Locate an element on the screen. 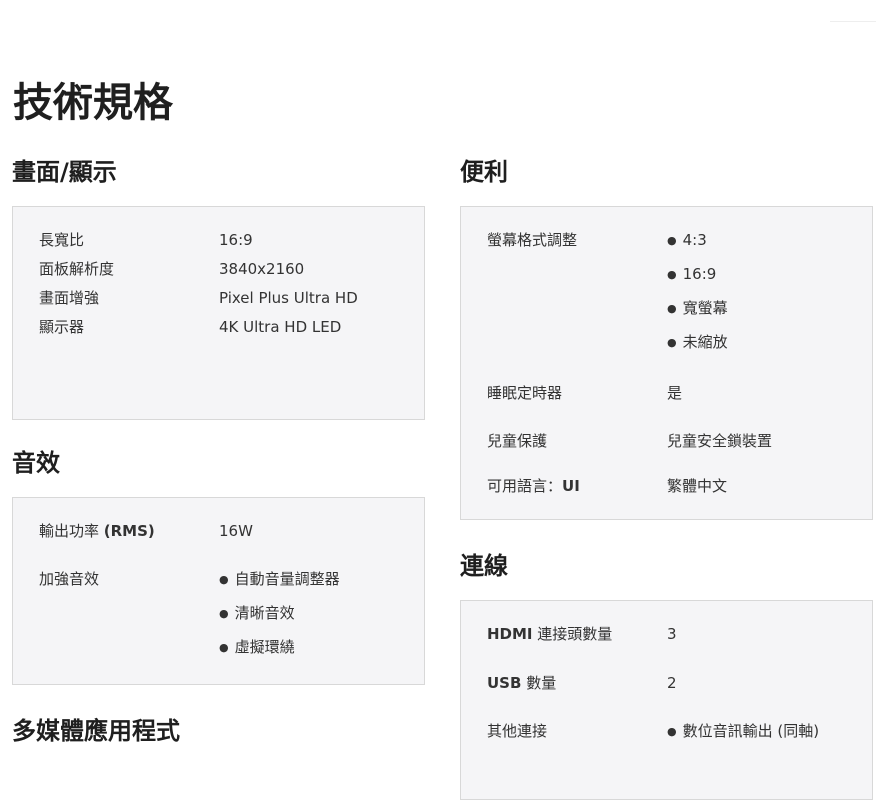 This screenshot has width=876, height=800. spec-value-list: 數位音訊輸出 (同軸) is located at coordinates (743, 732).